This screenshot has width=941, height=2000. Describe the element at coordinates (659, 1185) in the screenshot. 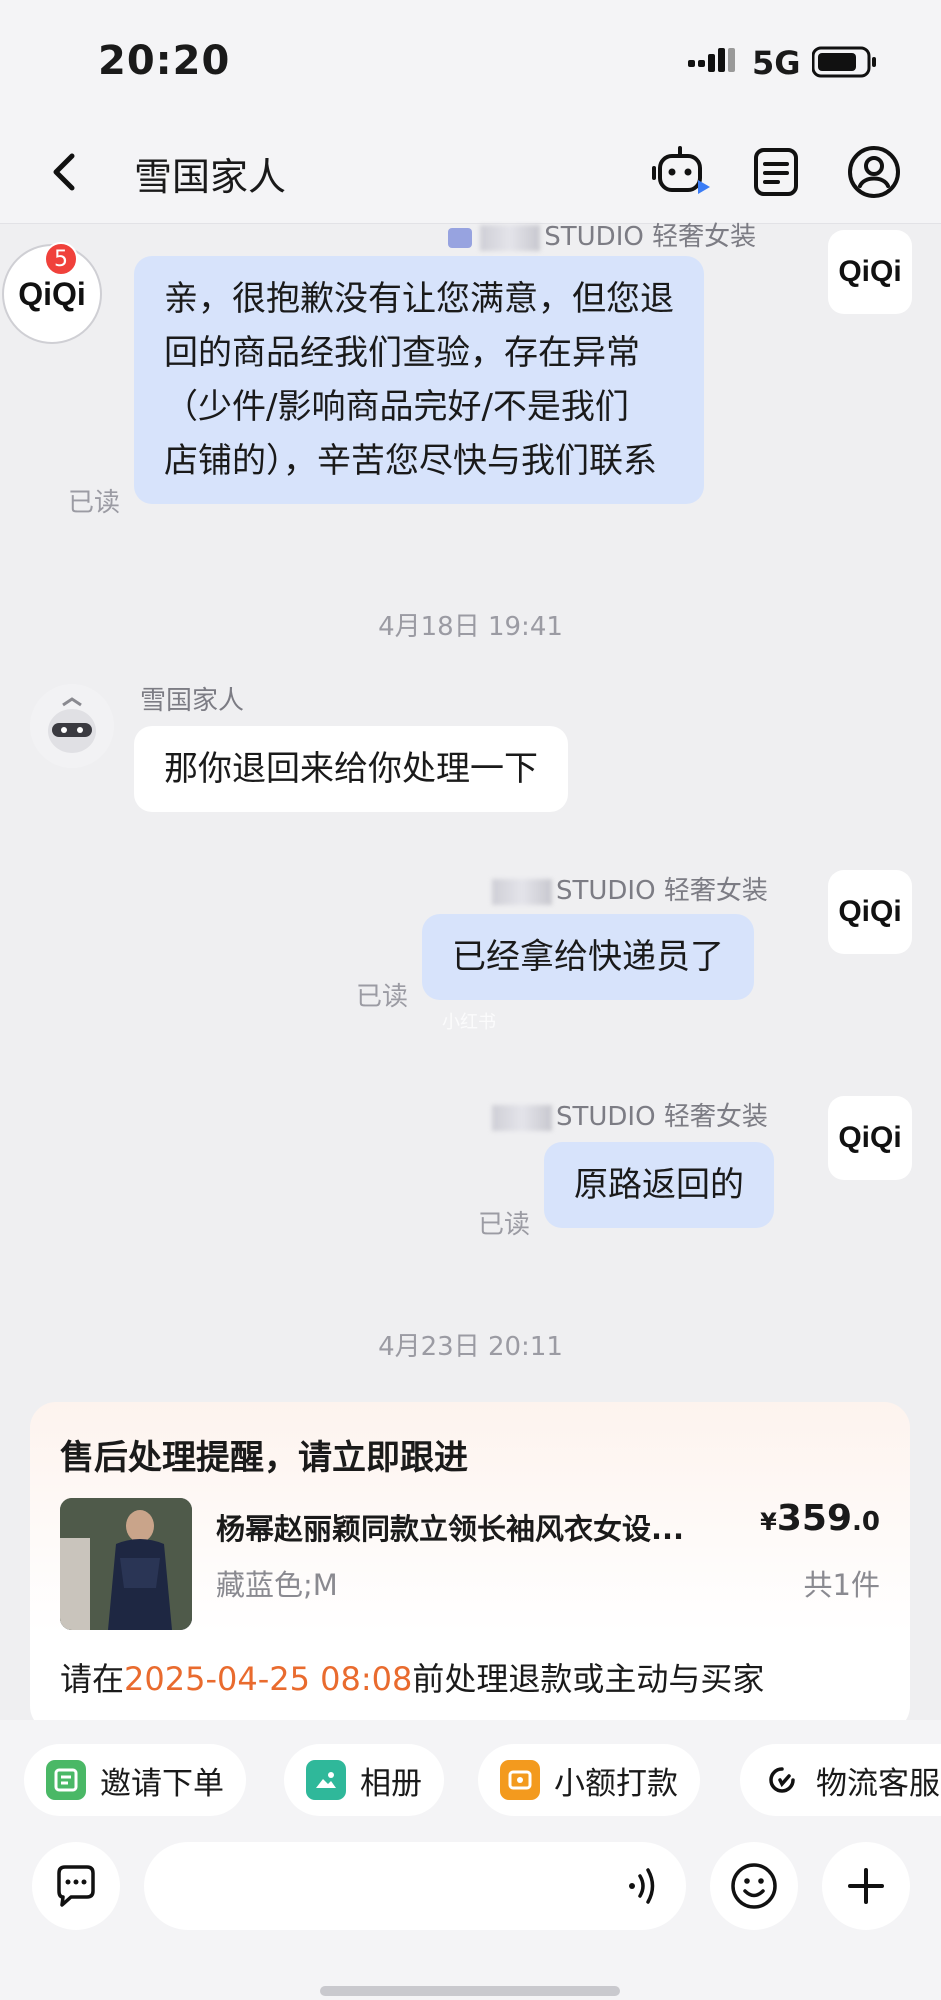

I see `message-bubble-outgoing: 原路返回的` at that location.